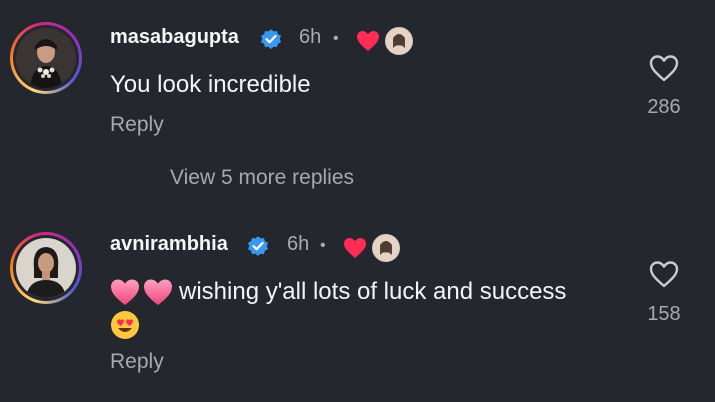  Describe the element at coordinates (262, 178) in the screenshot. I see `view-more-replies-button: View 5 more replies` at that location.